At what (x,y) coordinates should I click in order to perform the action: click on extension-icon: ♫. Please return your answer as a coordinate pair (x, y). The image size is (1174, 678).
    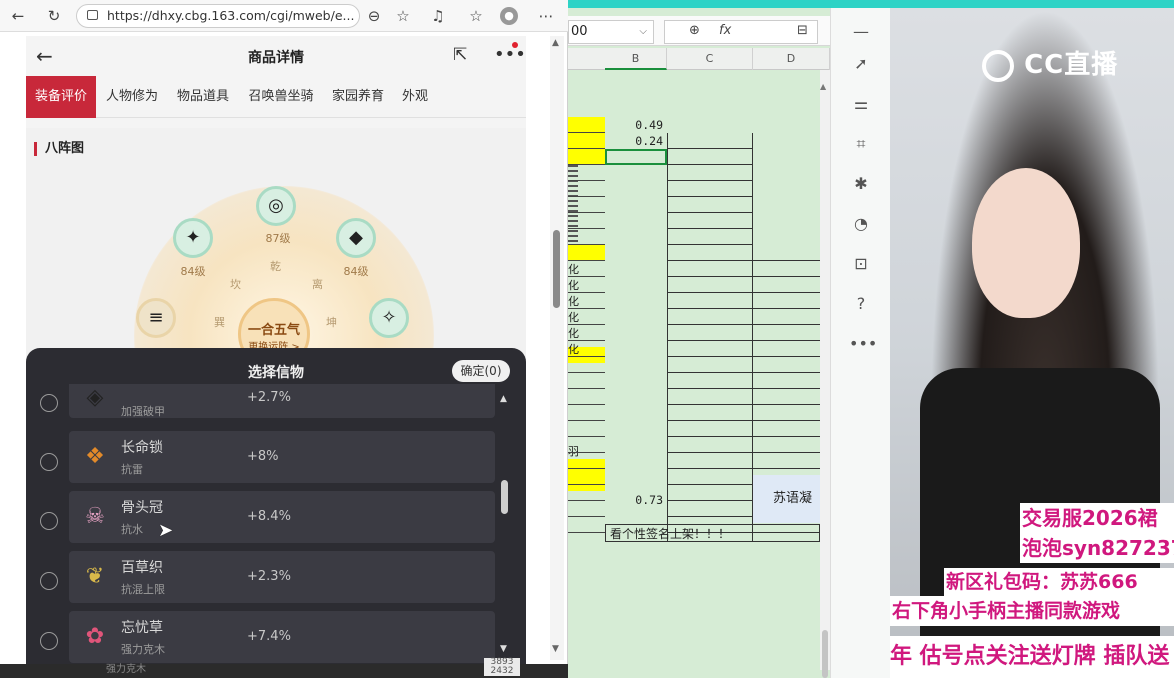
    Looking at the image, I should click on (438, 16).